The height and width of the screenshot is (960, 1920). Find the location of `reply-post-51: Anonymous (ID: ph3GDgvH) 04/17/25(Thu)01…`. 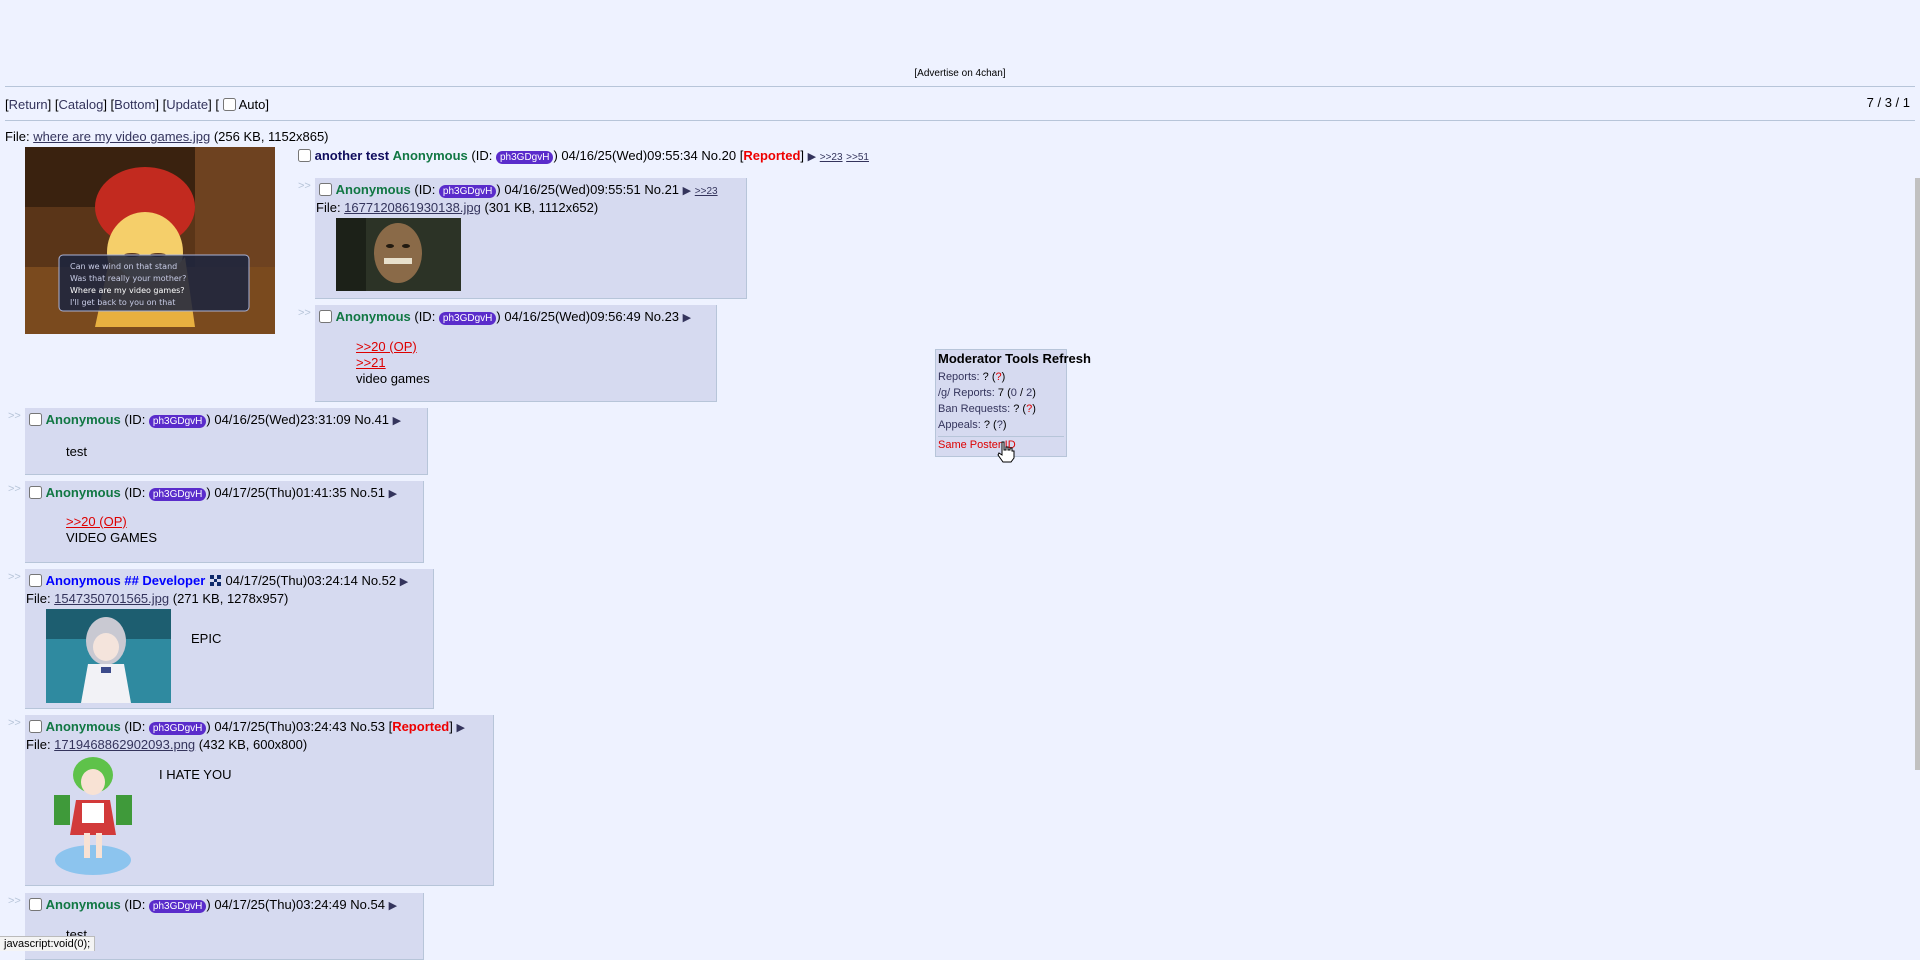

reply-post-51: Anonymous (ID: ph3GDgvH) 04/17/25(Thu)01… is located at coordinates (224, 522).